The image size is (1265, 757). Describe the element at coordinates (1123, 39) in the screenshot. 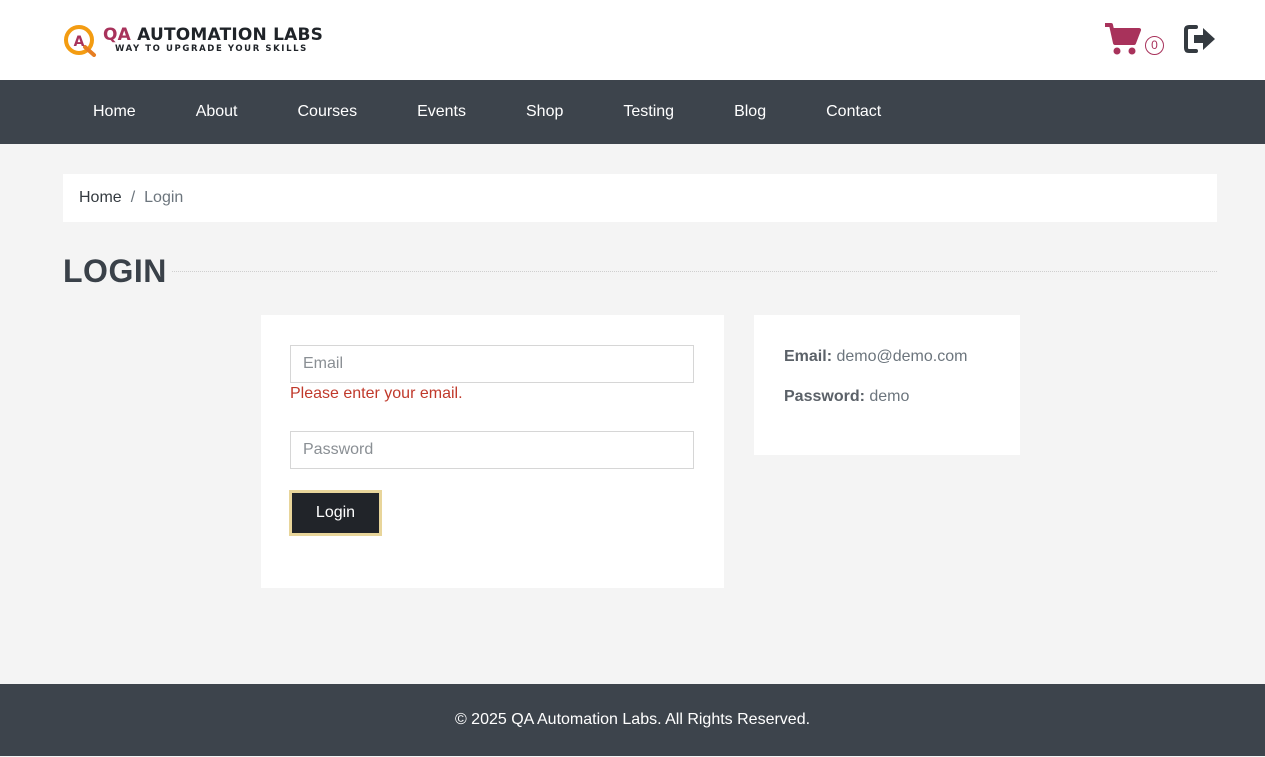

I see `cart-icon` at that location.